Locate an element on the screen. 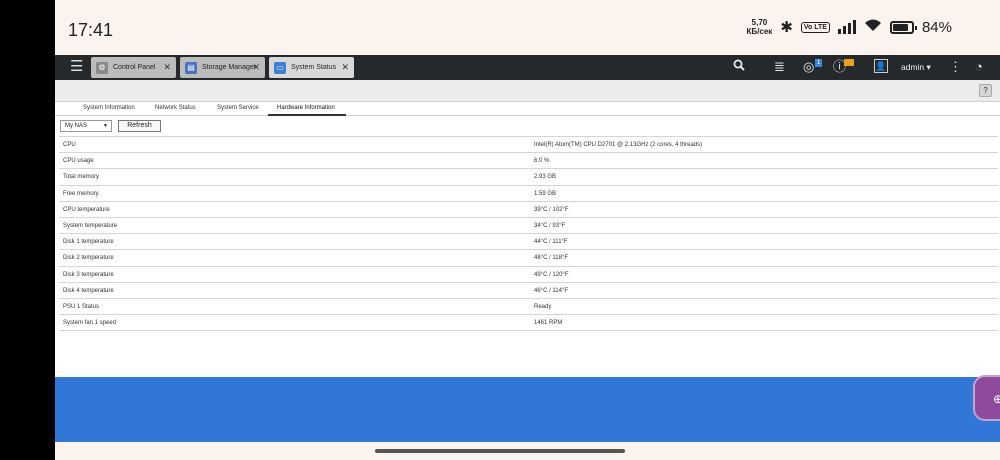 This screenshot has height=460, width=1000. row-value: 2.93 GB is located at coordinates (545, 177).